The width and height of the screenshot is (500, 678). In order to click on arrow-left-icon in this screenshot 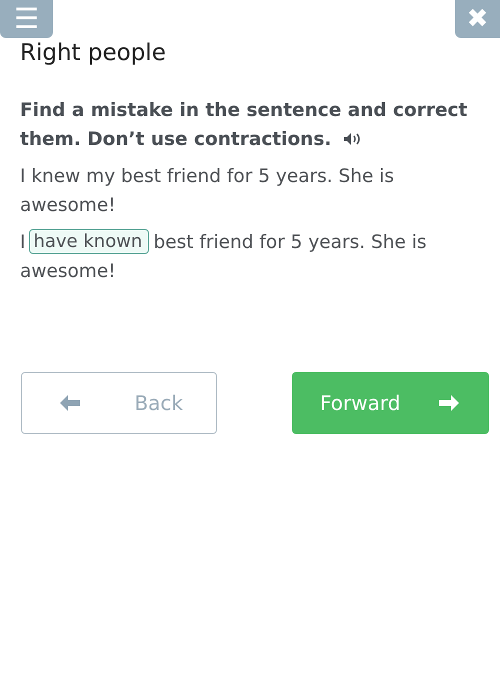, I will do `click(70, 403)`.